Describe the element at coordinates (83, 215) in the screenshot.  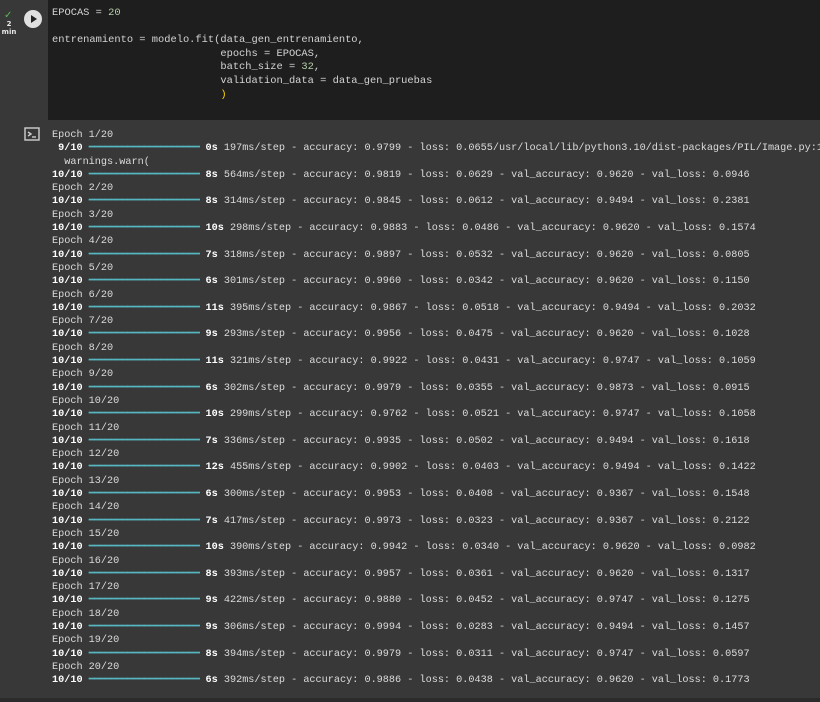
I see `epoch-label: Epoch 3/20` at that location.